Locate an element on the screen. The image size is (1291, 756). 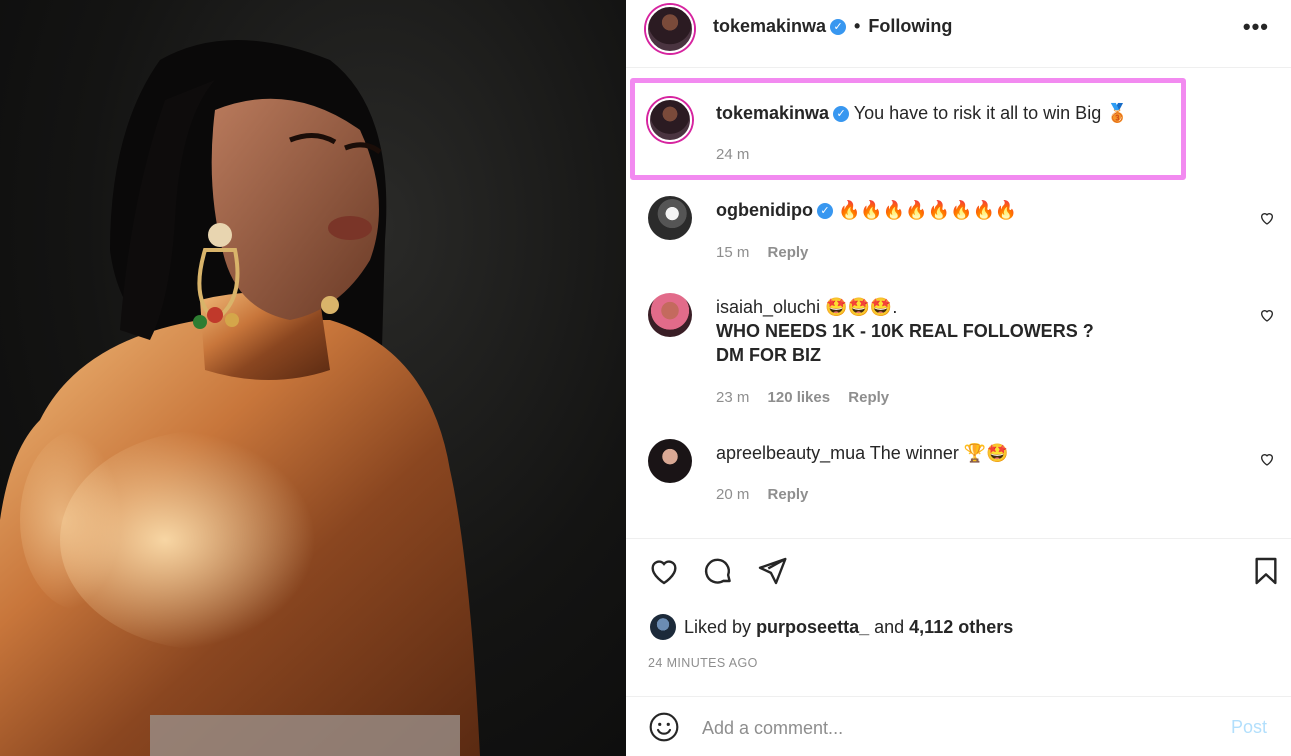
likes-and: and is located at coordinates (889, 627).